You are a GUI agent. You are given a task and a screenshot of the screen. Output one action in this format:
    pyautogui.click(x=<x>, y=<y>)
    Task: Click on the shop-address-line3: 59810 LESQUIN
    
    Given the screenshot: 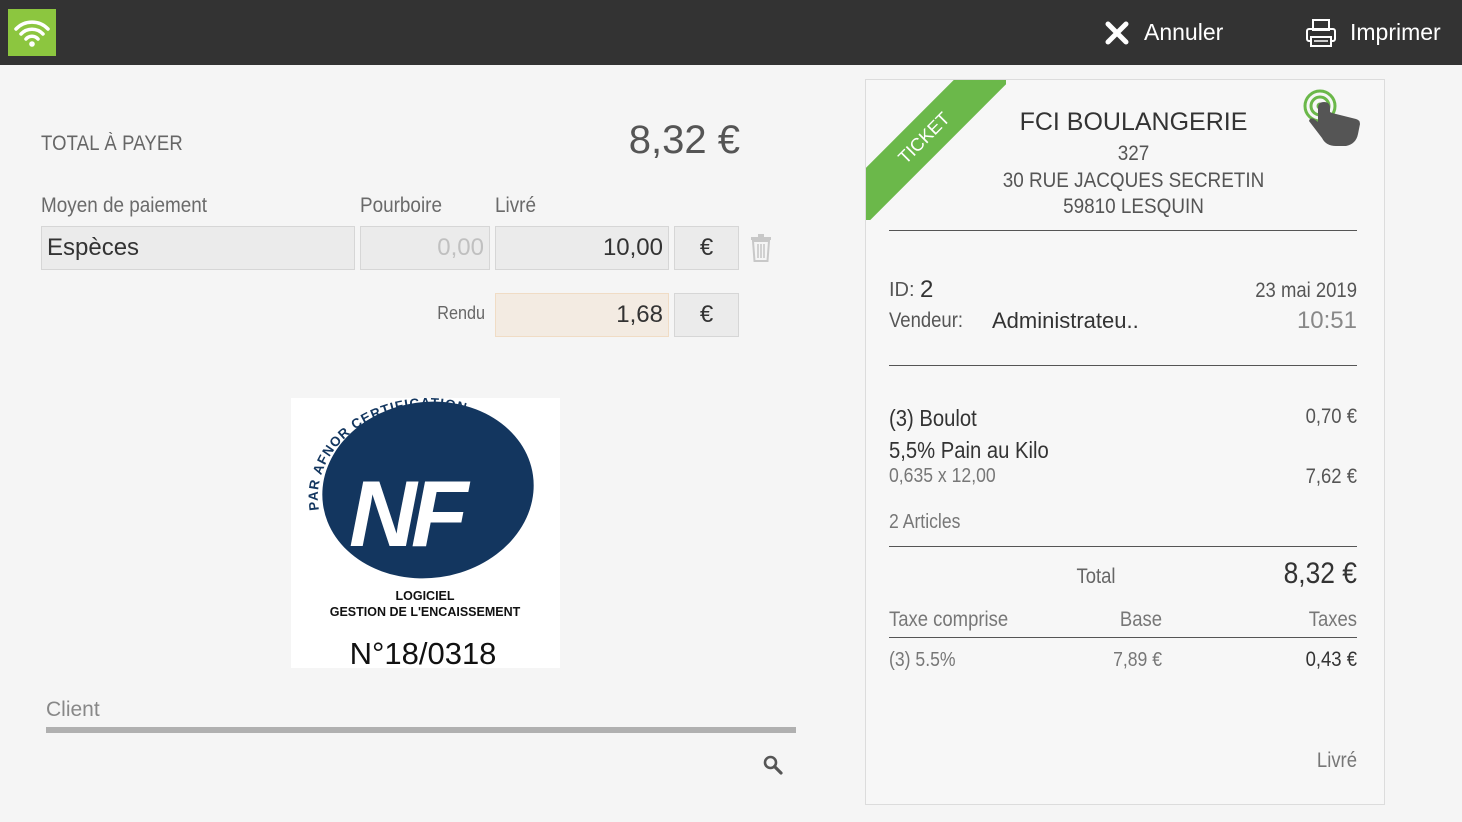 What is the action you would take?
    pyautogui.click(x=1133, y=206)
    